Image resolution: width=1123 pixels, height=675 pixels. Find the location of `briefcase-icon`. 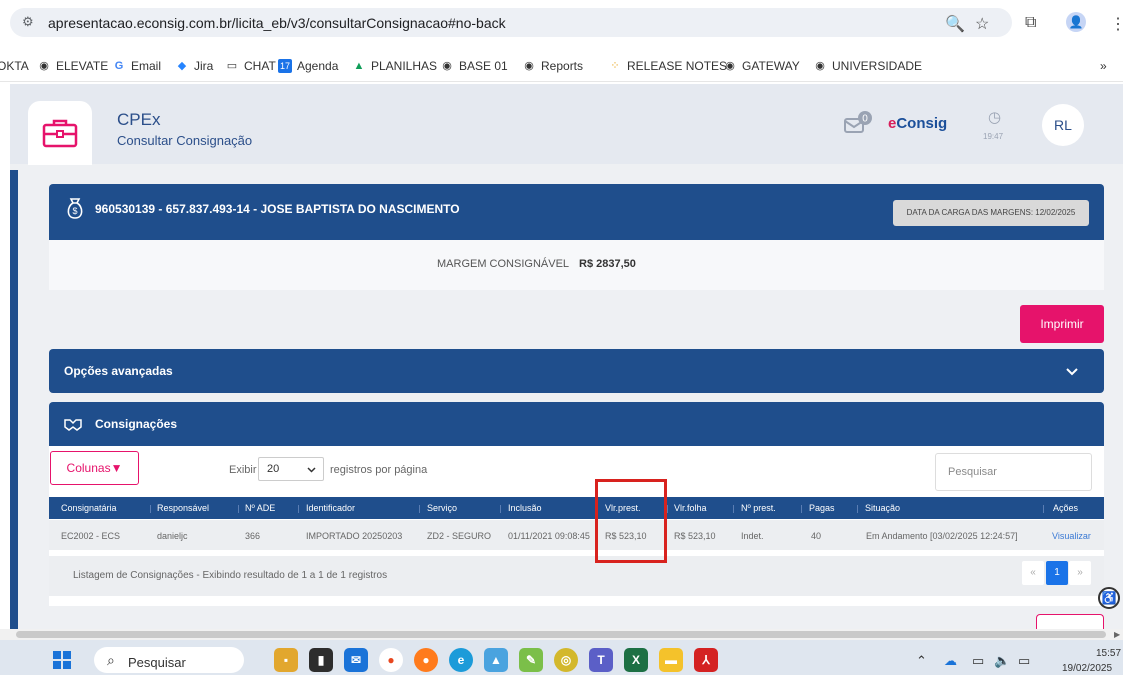

briefcase-icon is located at coordinates (60, 133).